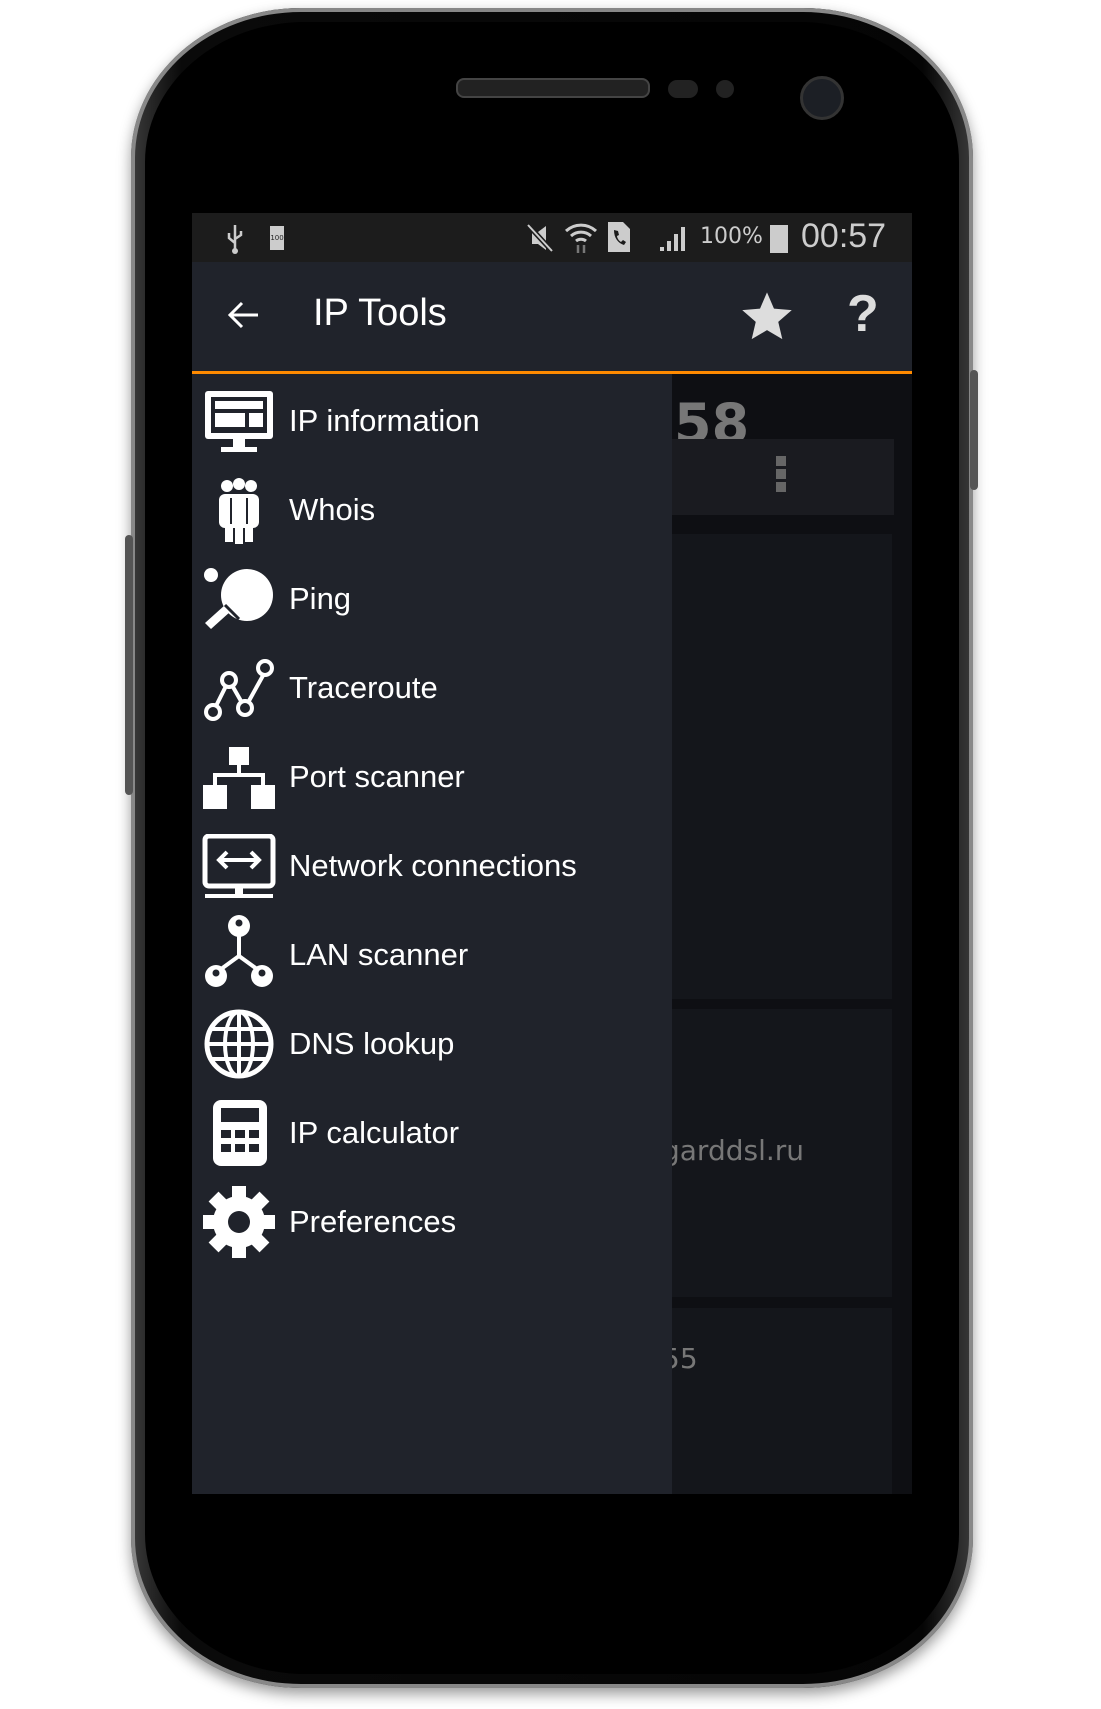 This screenshot has width=1101, height=1709. Describe the element at coordinates (731, 236) in the screenshot. I see `battery-percent: 100%` at that location.